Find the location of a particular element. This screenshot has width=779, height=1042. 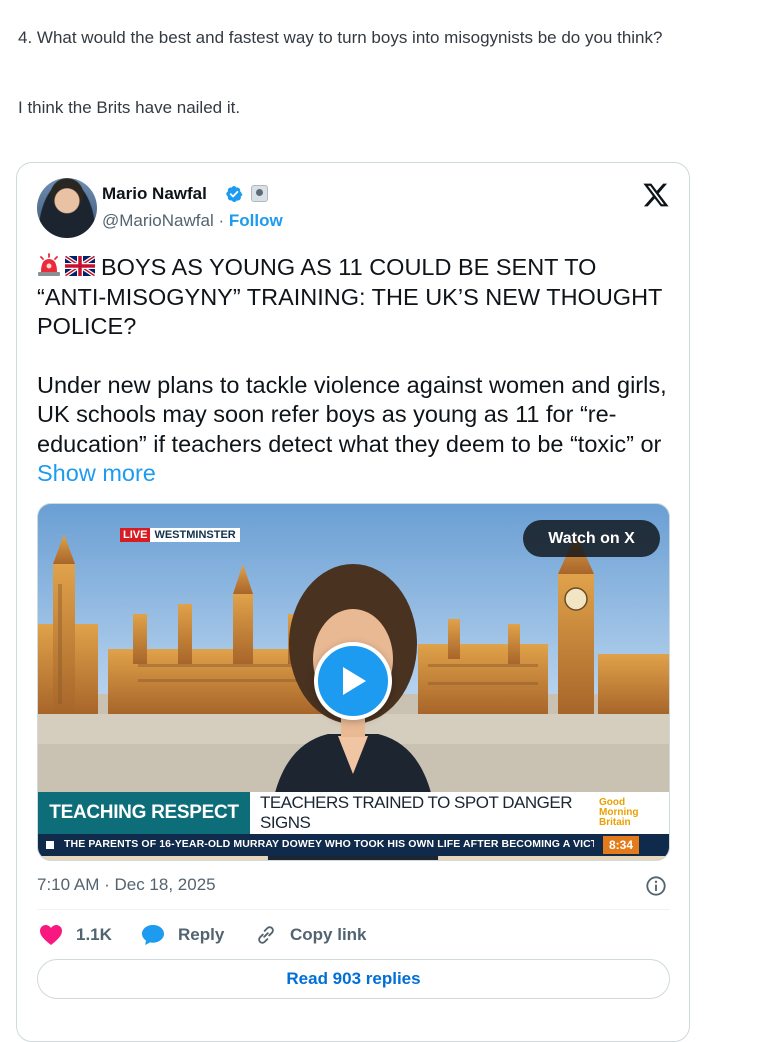

verified-badge-icon is located at coordinates (234, 194).